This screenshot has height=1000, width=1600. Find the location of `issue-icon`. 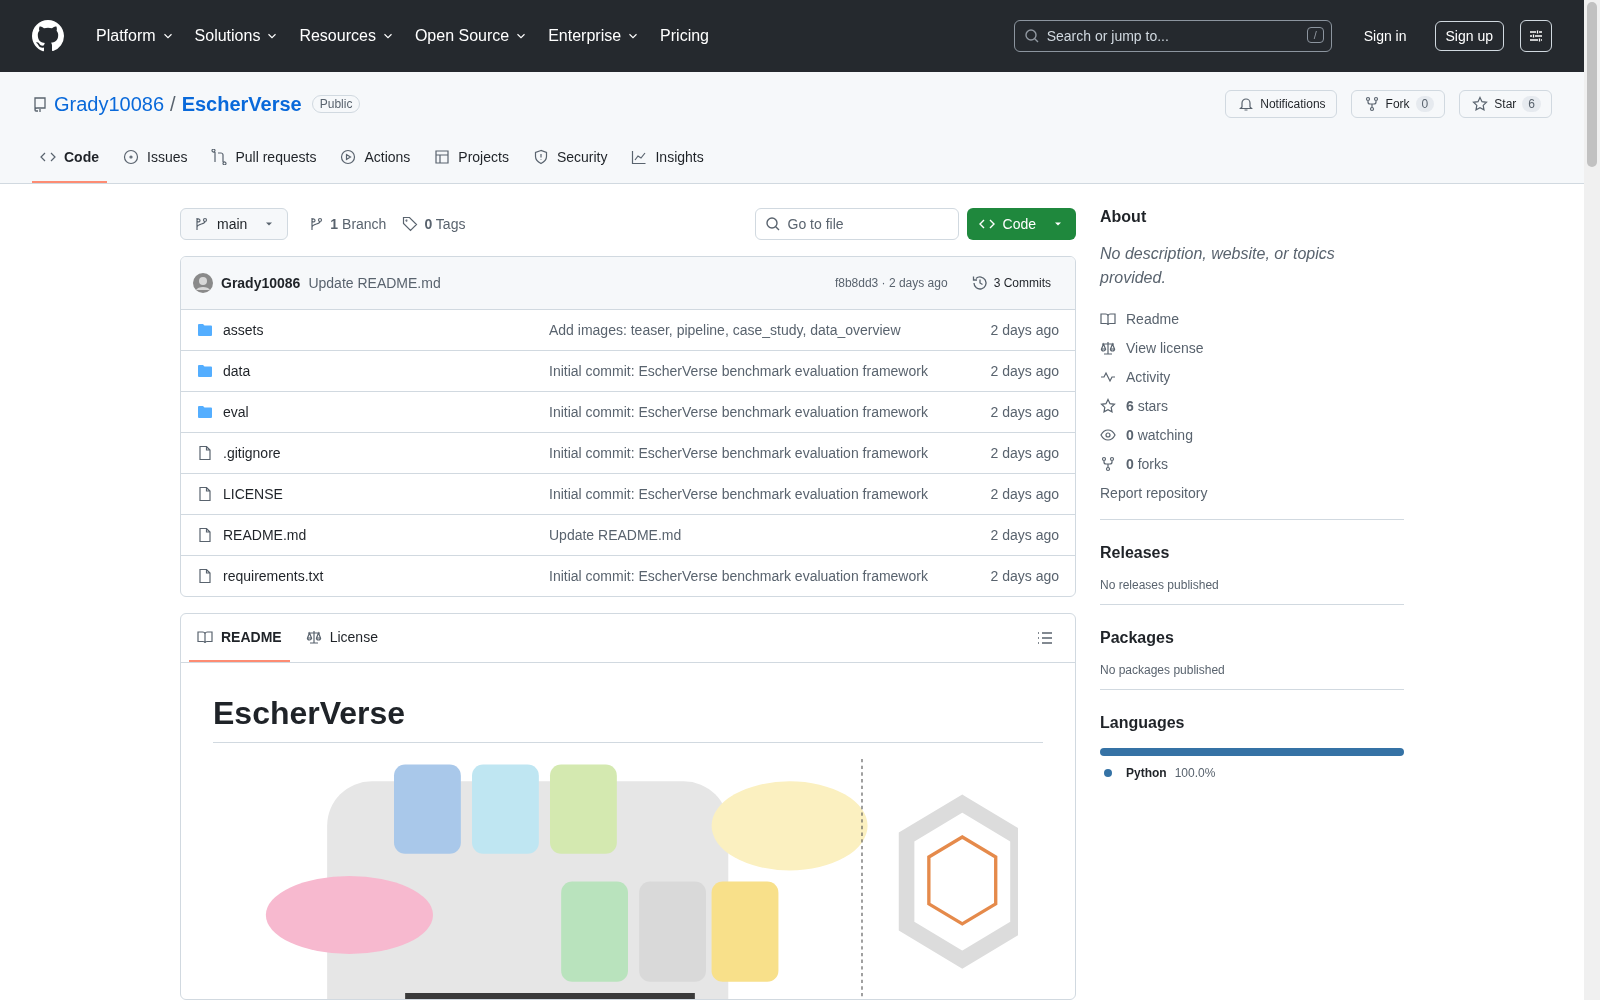

issue-icon is located at coordinates (131, 157).